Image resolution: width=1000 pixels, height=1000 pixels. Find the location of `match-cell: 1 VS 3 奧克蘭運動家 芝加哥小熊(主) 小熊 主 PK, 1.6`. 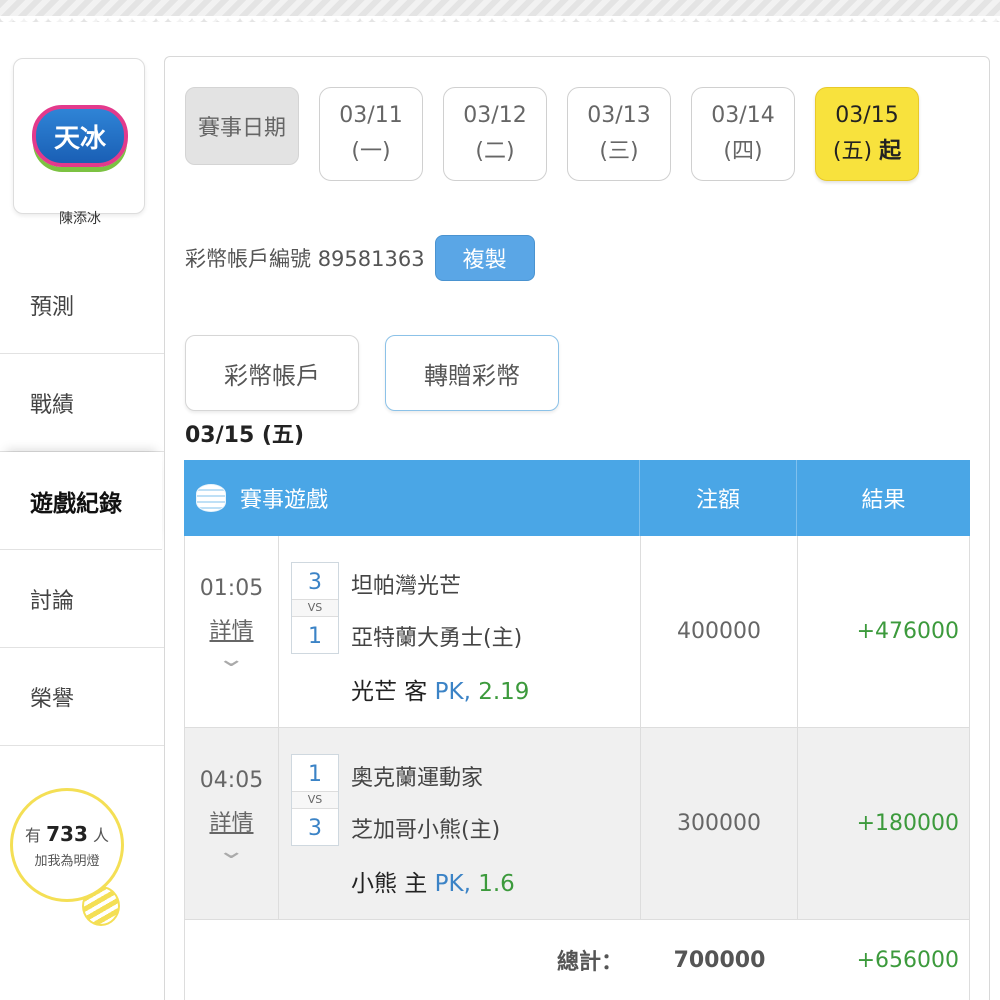

match-cell: 1 VS 3 奧克蘭運動家 芝加哥小熊(主) 小熊 主 PK, 1.6 is located at coordinates (460, 823).